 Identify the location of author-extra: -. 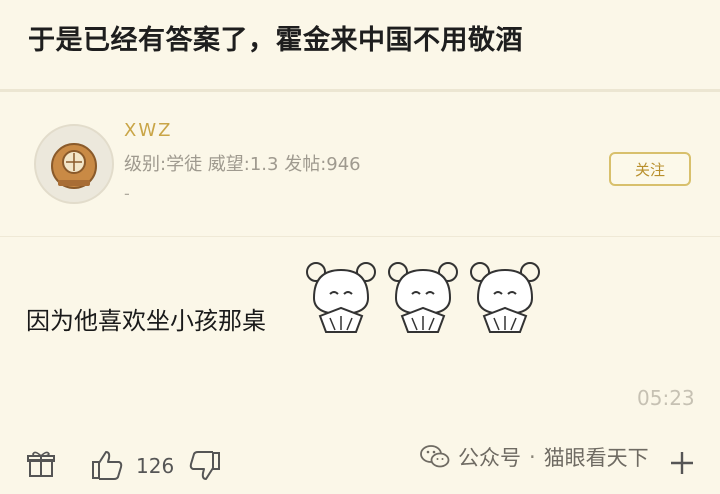
(127, 193).